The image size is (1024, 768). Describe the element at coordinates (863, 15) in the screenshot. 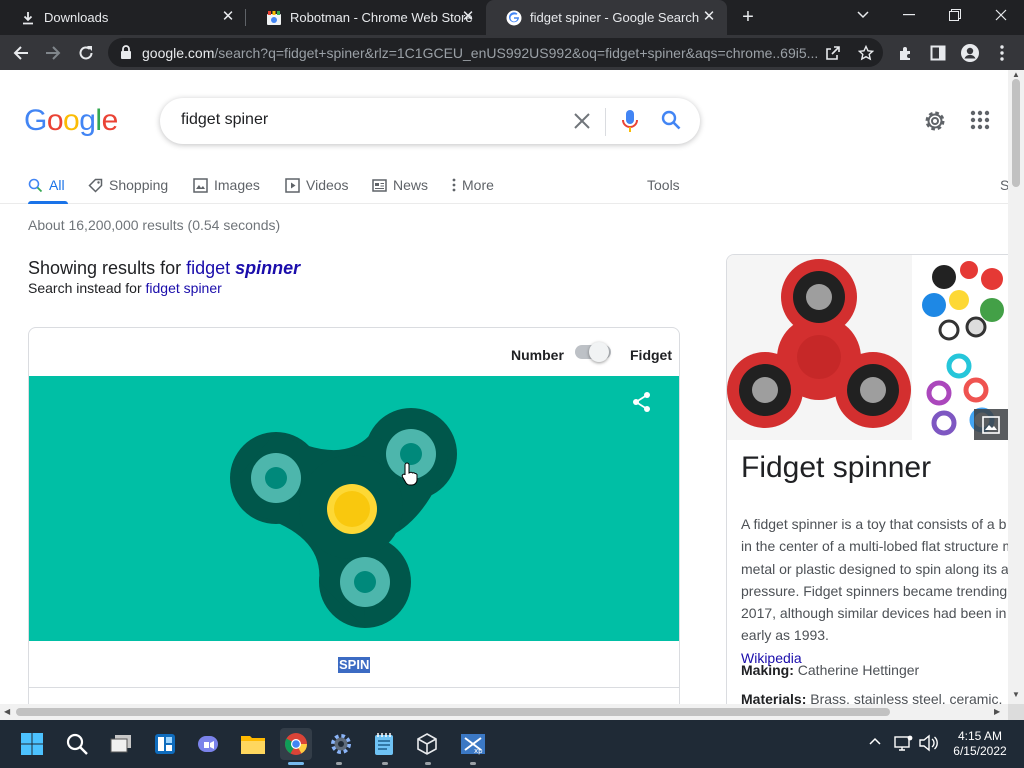

I see `tab-search-icon` at that location.